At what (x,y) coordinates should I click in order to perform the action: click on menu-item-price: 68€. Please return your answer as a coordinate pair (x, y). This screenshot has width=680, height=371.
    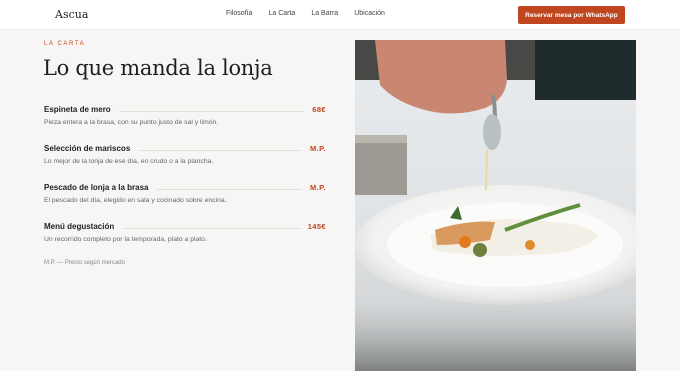
    Looking at the image, I should click on (319, 109).